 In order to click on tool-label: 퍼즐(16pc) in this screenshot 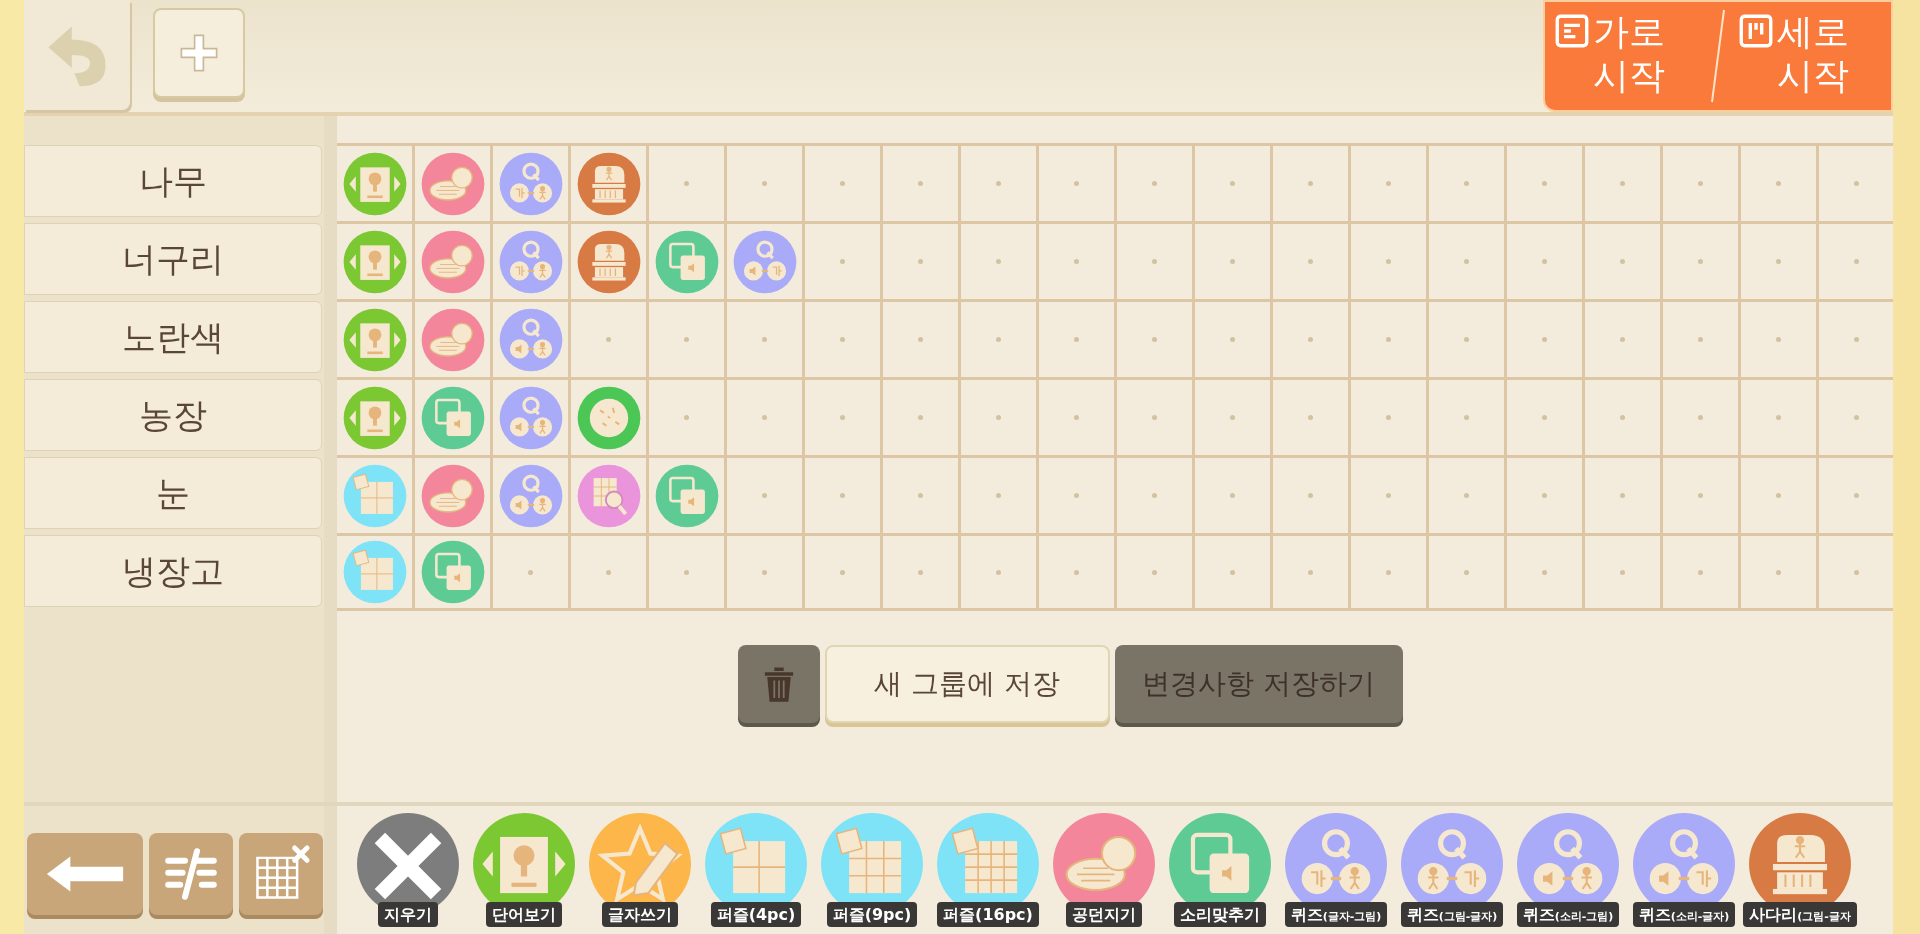, I will do `click(988, 914)`.